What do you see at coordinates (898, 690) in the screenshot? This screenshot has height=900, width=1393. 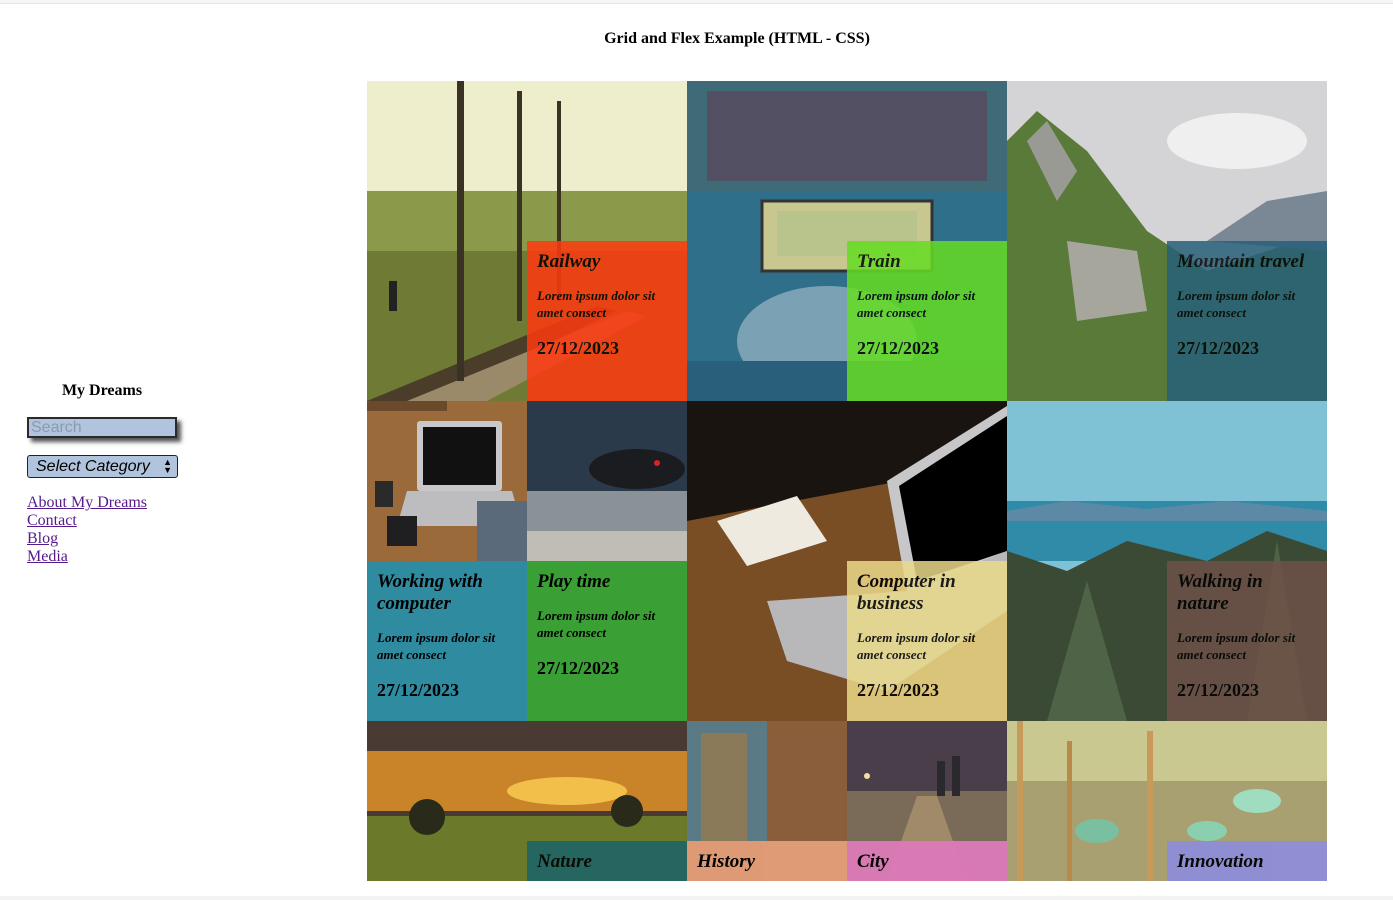 I see `card-business-date: 27/12/2023` at bounding box center [898, 690].